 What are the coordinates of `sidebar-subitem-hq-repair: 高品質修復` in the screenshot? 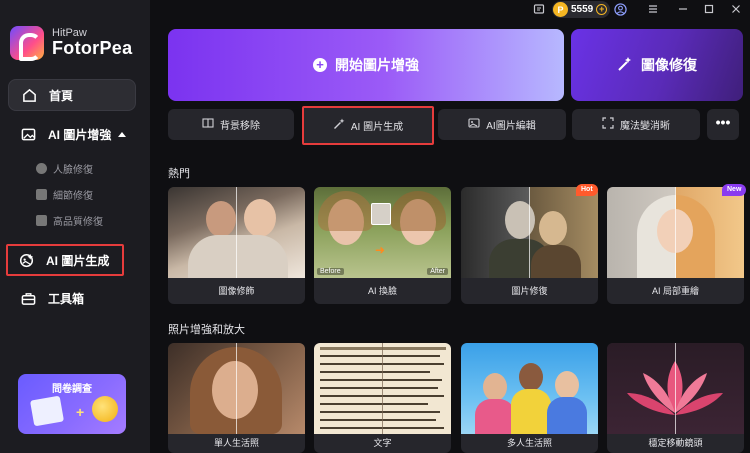 It's located at (69, 220).